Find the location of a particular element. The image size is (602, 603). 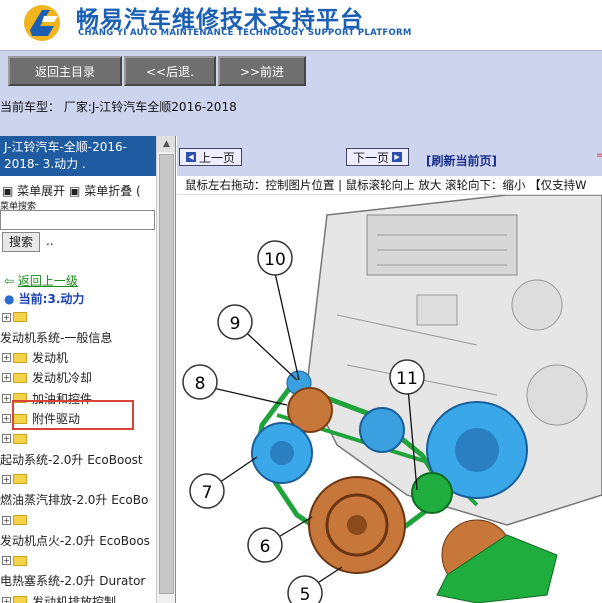

callout-11-label: 11 is located at coordinates (407, 379).